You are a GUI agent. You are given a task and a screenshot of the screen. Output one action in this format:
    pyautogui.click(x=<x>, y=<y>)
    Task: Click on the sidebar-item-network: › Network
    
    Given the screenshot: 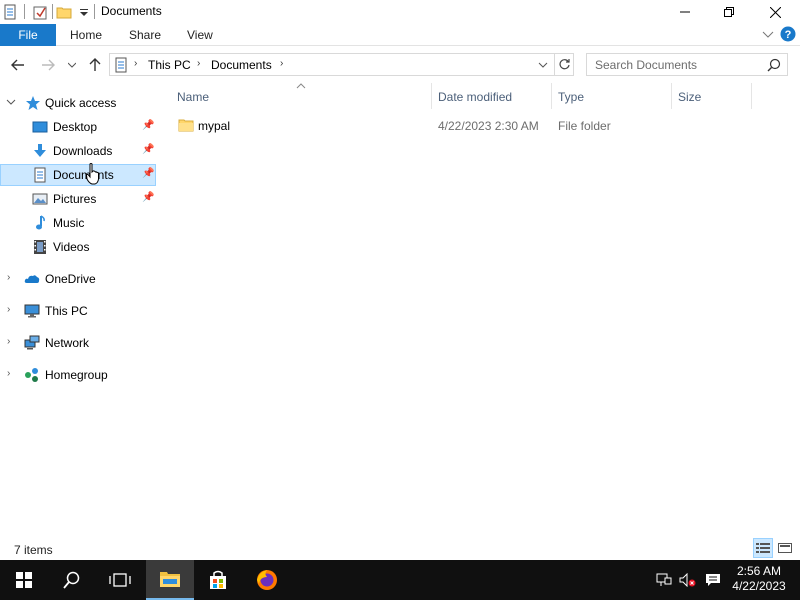 What is the action you would take?
    pyautogui.click(x=78, y=343)
    